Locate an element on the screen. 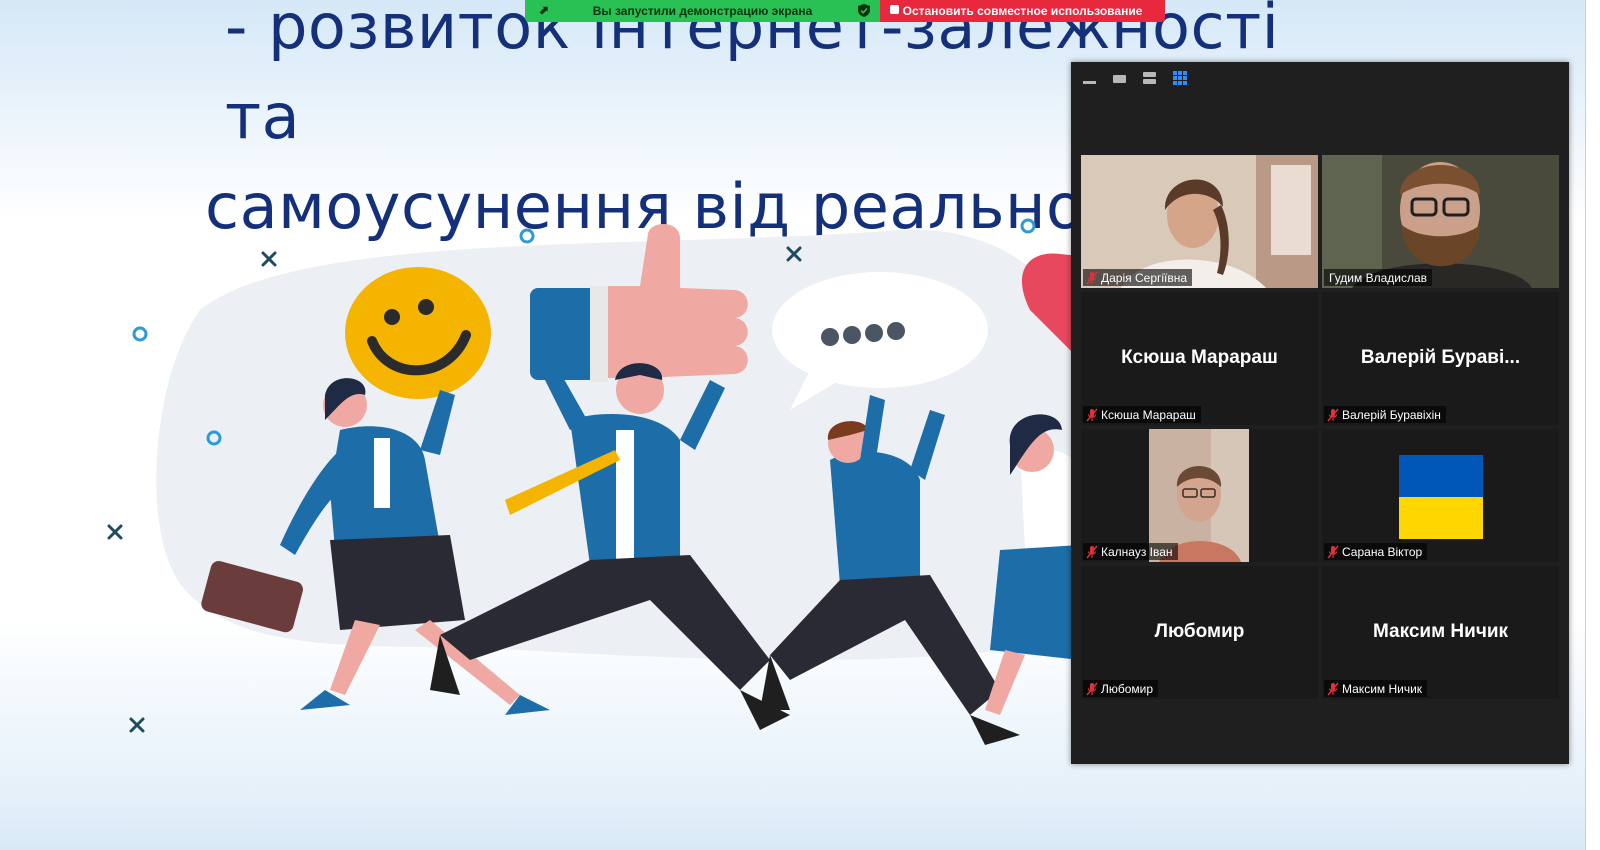  participant-display-name: Любомир is located at coordinates (1199, 631).